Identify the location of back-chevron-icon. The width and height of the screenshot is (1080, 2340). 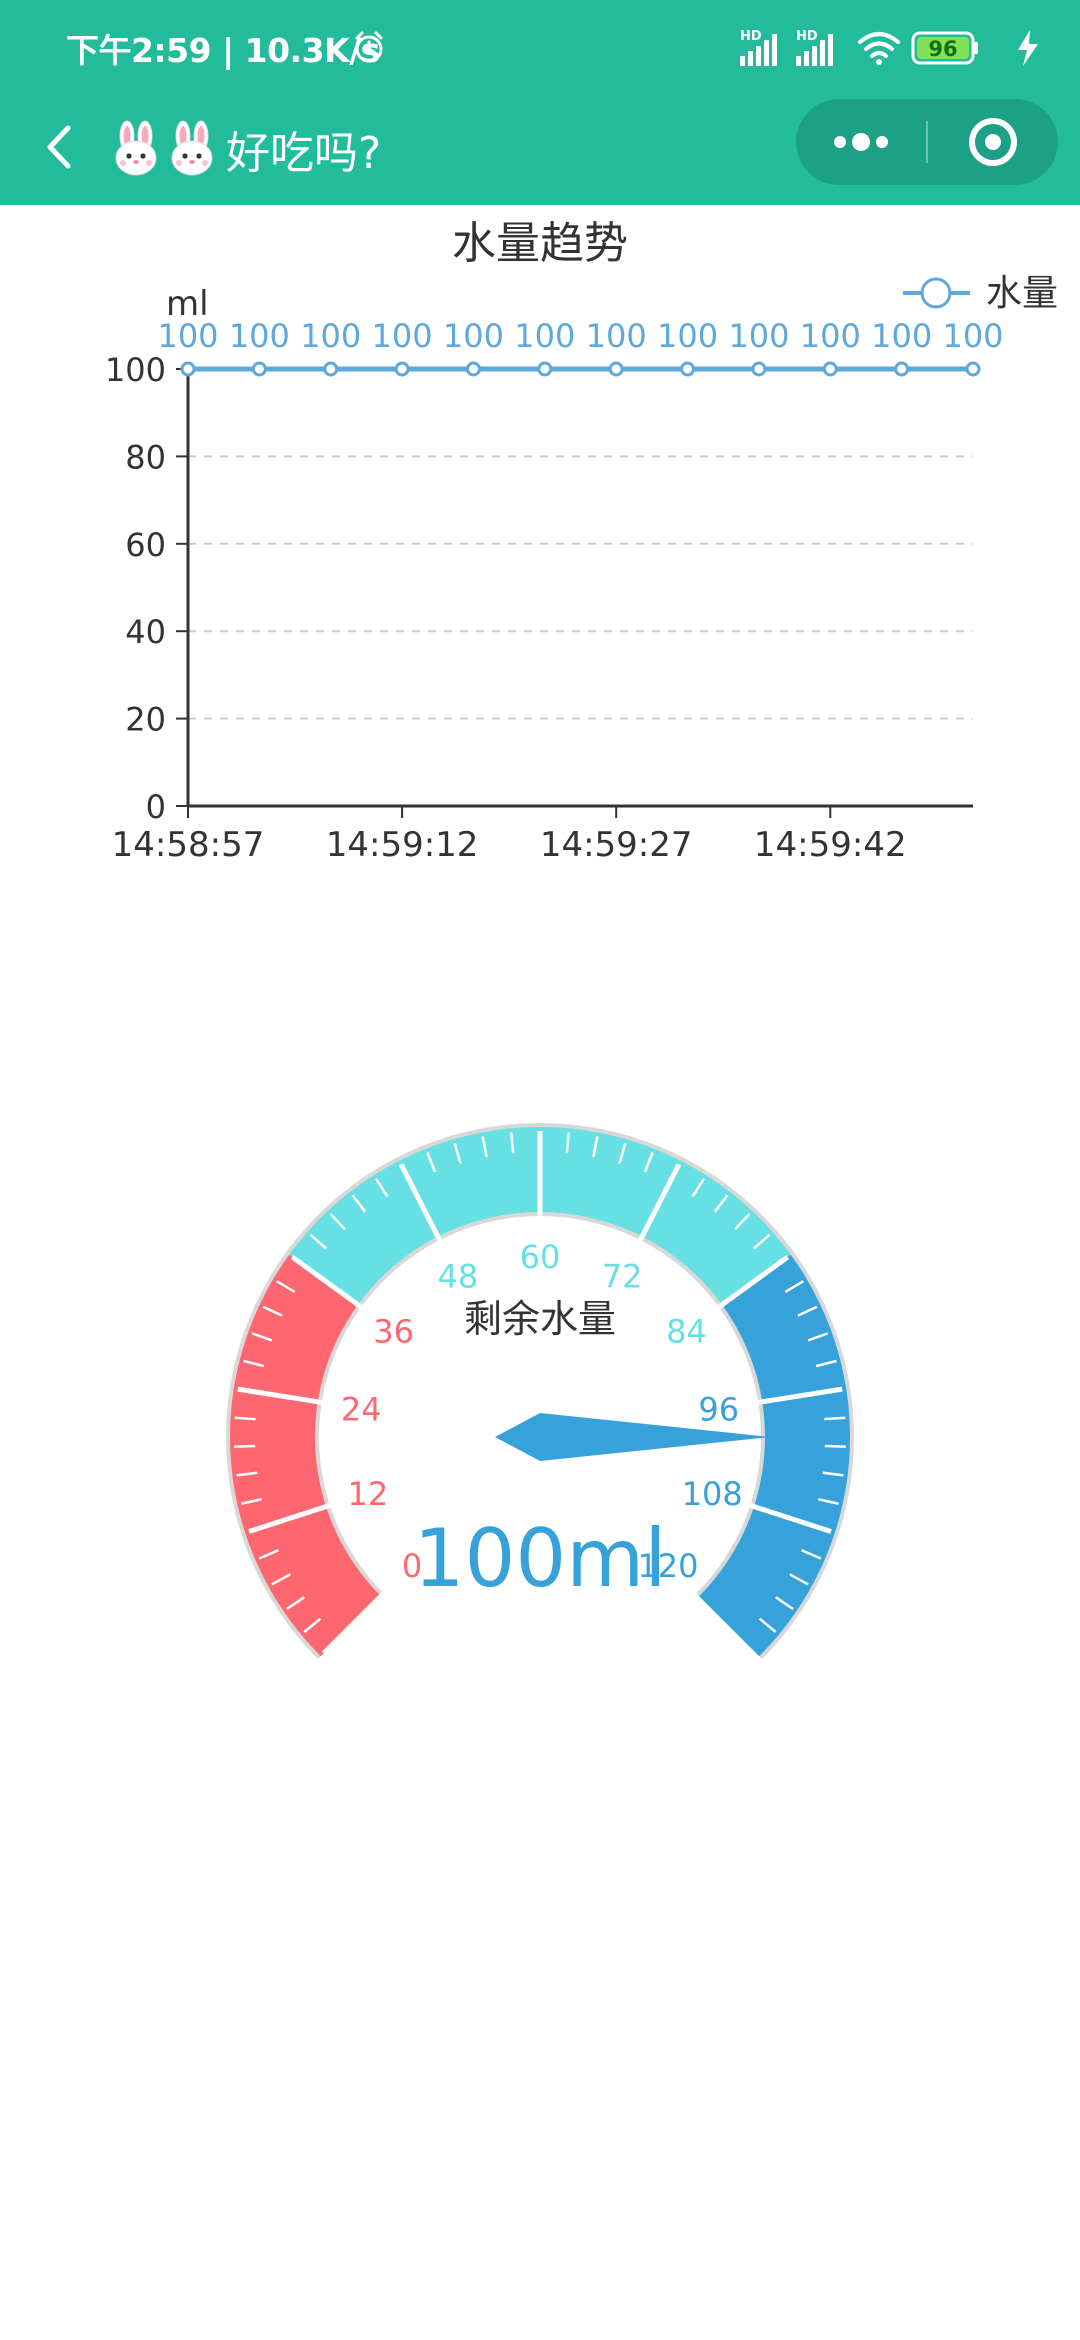
(60, 147).